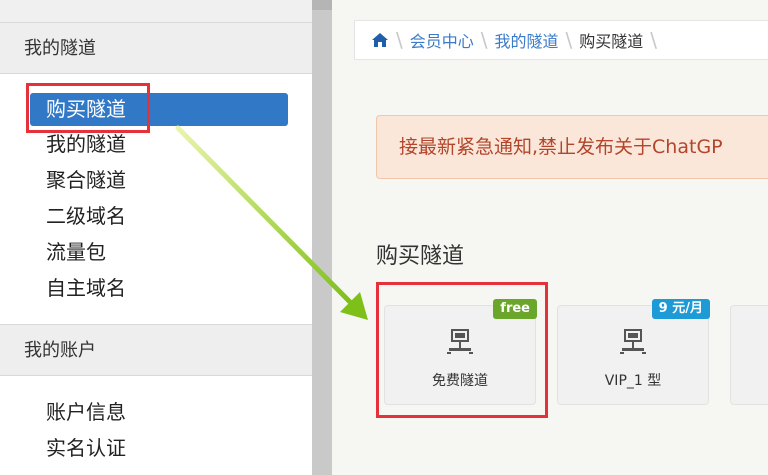  What do you see at coordinates (159, 252) in the screenshot?
I see `sidebar-item-traffic-pack: 流量包` at bounding box center [159, 252].